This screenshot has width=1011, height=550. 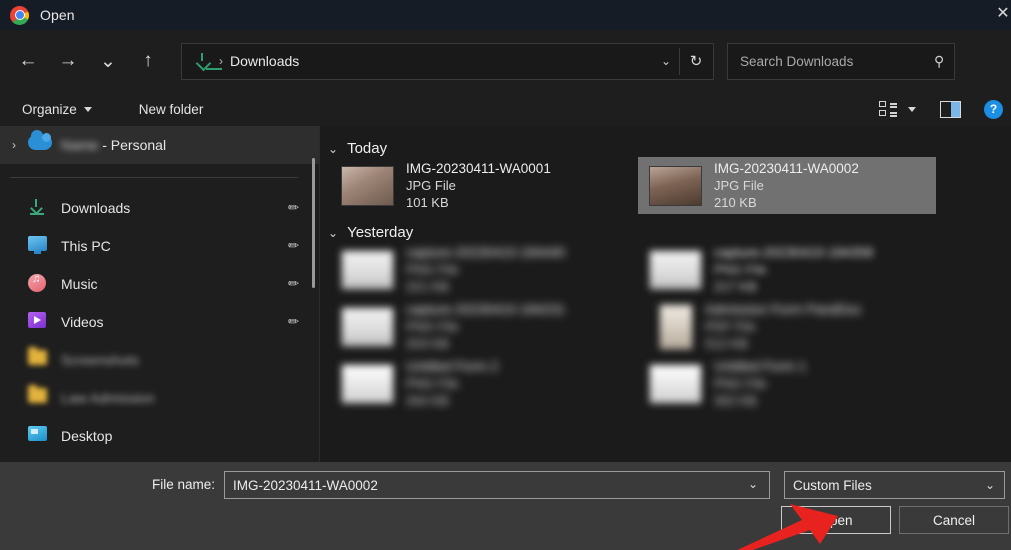 What do you see at coordinates (950, 109) in the screenshot?
I see `preview-pane-icon` at bounding box center [950, 109].